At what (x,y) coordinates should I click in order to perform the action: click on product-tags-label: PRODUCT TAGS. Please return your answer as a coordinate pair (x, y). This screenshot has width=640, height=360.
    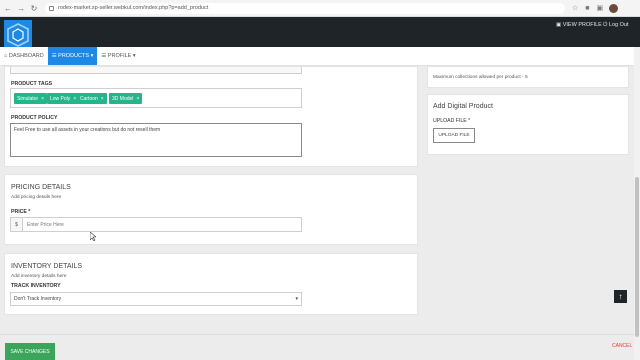
    Looking at the image, I should click on (32, 84).